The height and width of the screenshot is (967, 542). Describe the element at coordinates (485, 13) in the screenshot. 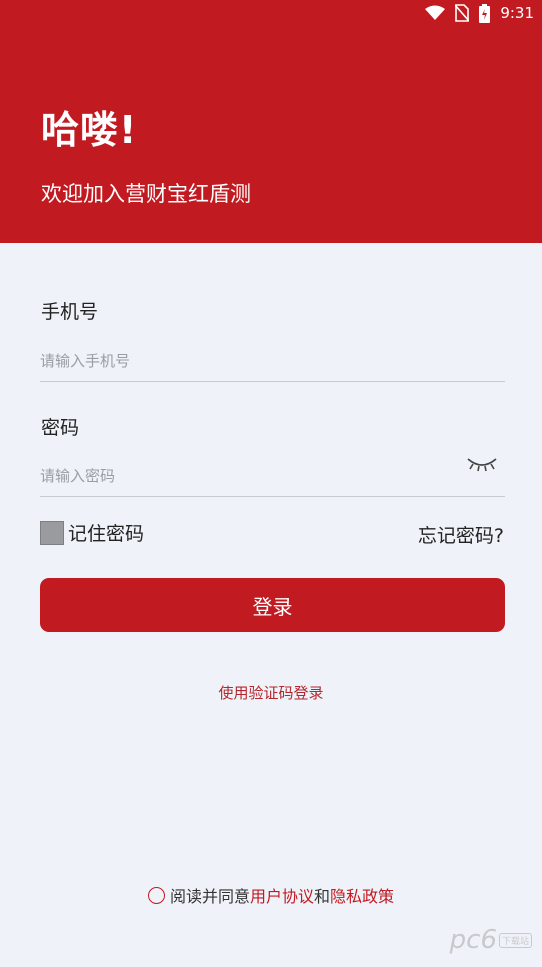

I see `battery-icon` at that location.